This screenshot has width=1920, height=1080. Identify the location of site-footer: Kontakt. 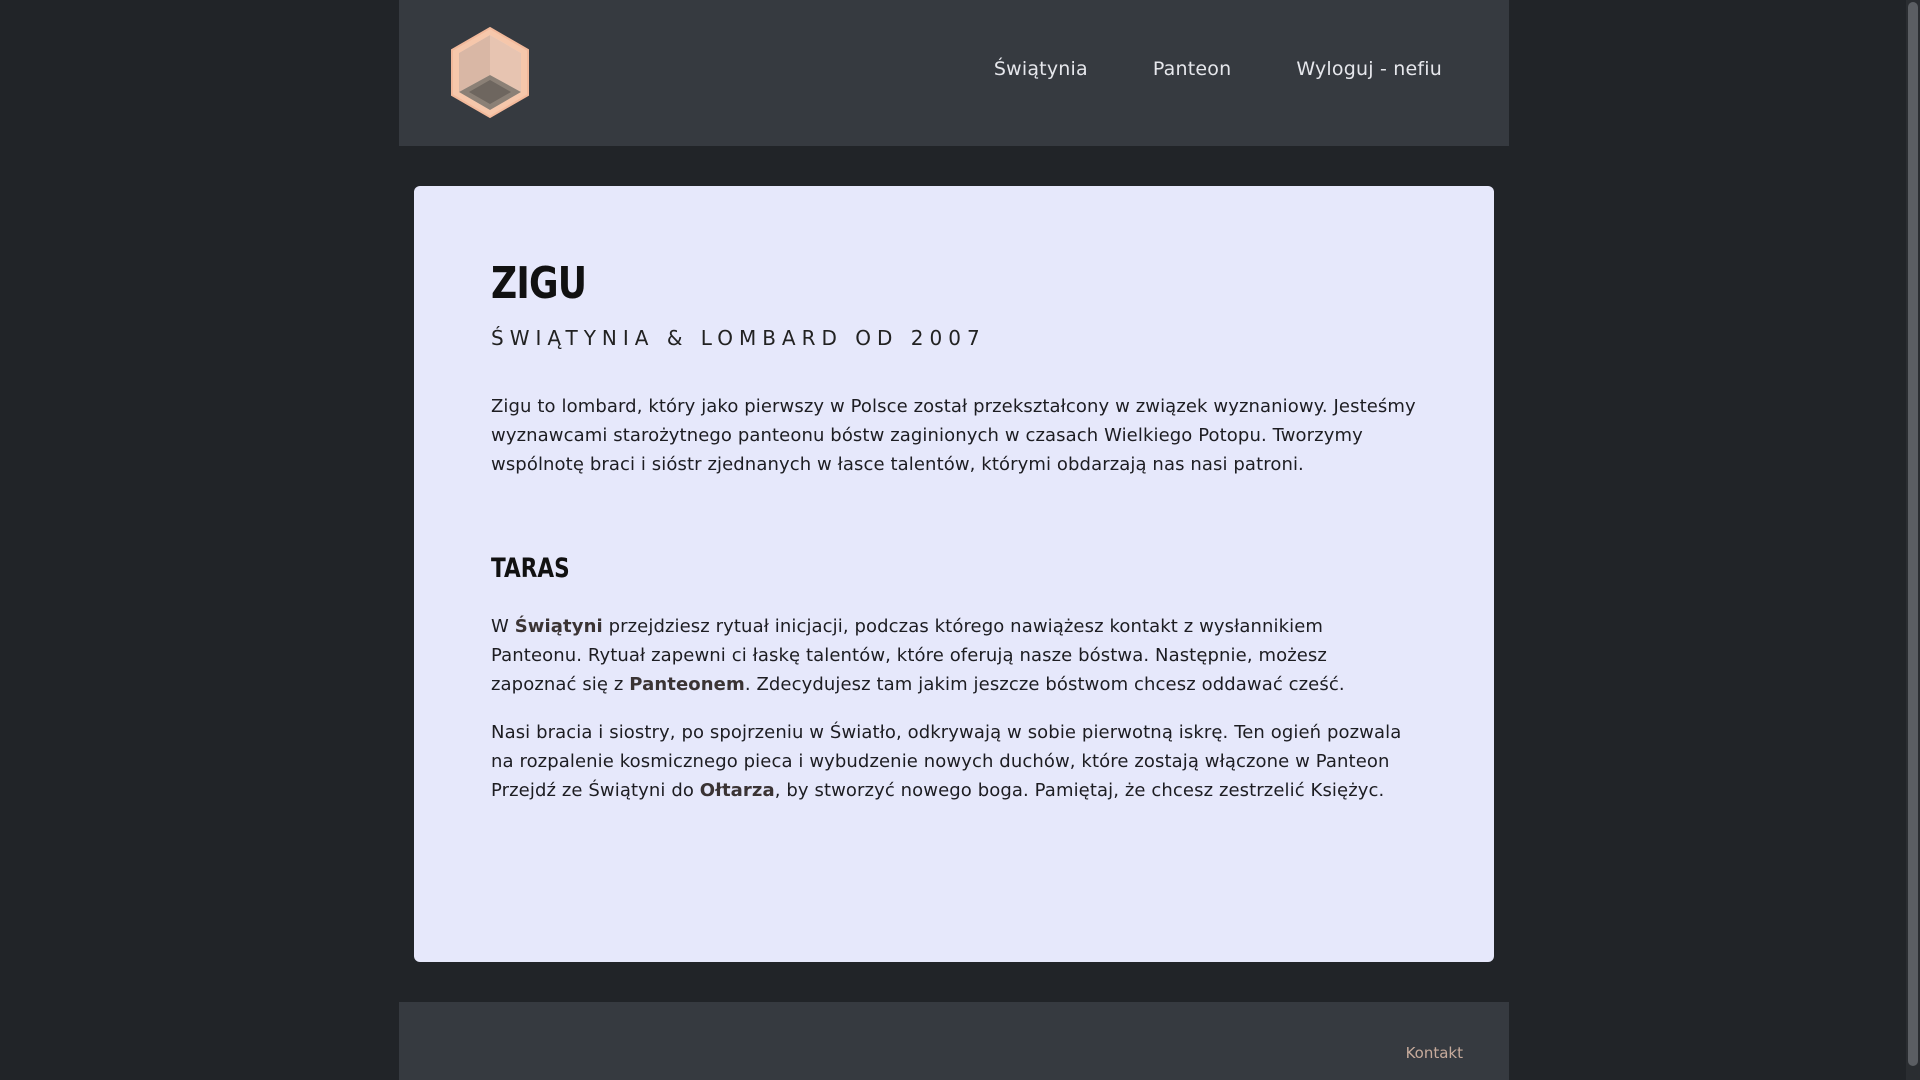
(954, 1041).